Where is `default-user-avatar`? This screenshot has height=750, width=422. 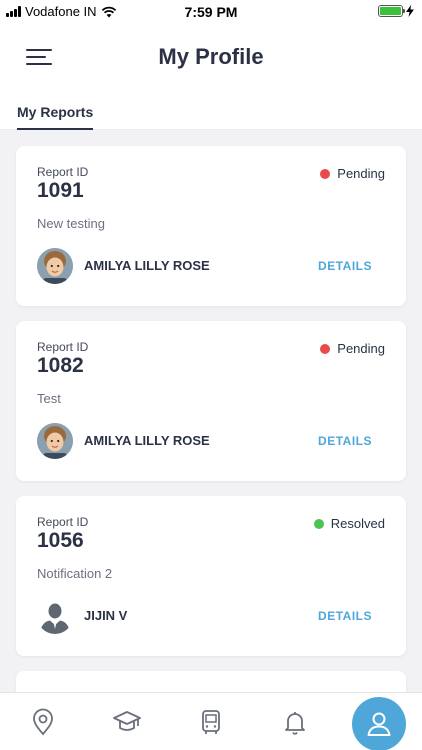 default-user-avatar is located at coordinates (55, 616).